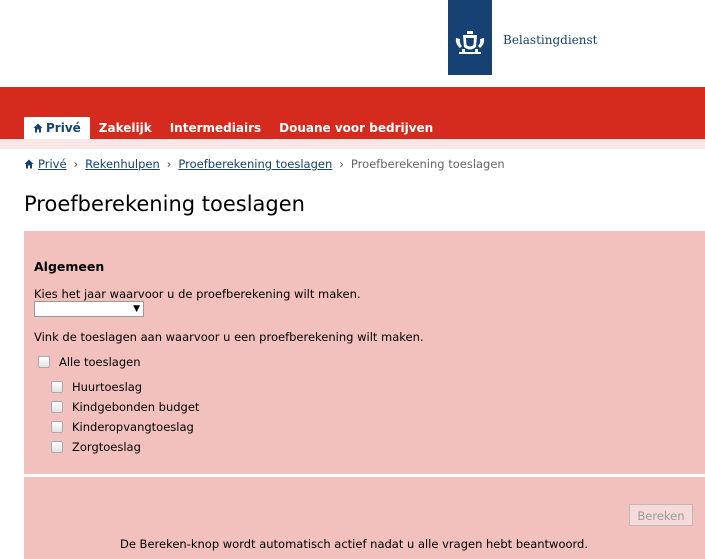  Describe the element at coordinates (255, 164) in the screenshot. I see `breadcrumb-proefberekening: Proefberekening toeslagen` at that location.